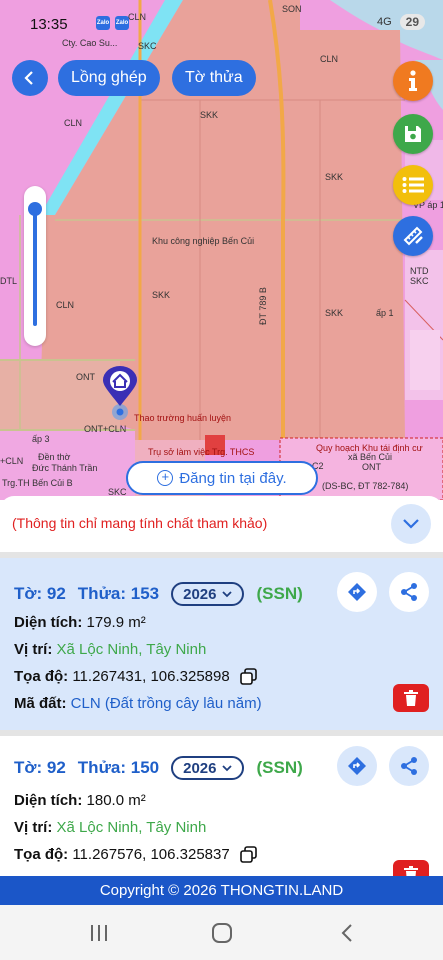  What do you see at coordinates (65, 468) in the screenshot?
I see `map-label: Đức Thánh Trần` at bounding box center [65, 468].